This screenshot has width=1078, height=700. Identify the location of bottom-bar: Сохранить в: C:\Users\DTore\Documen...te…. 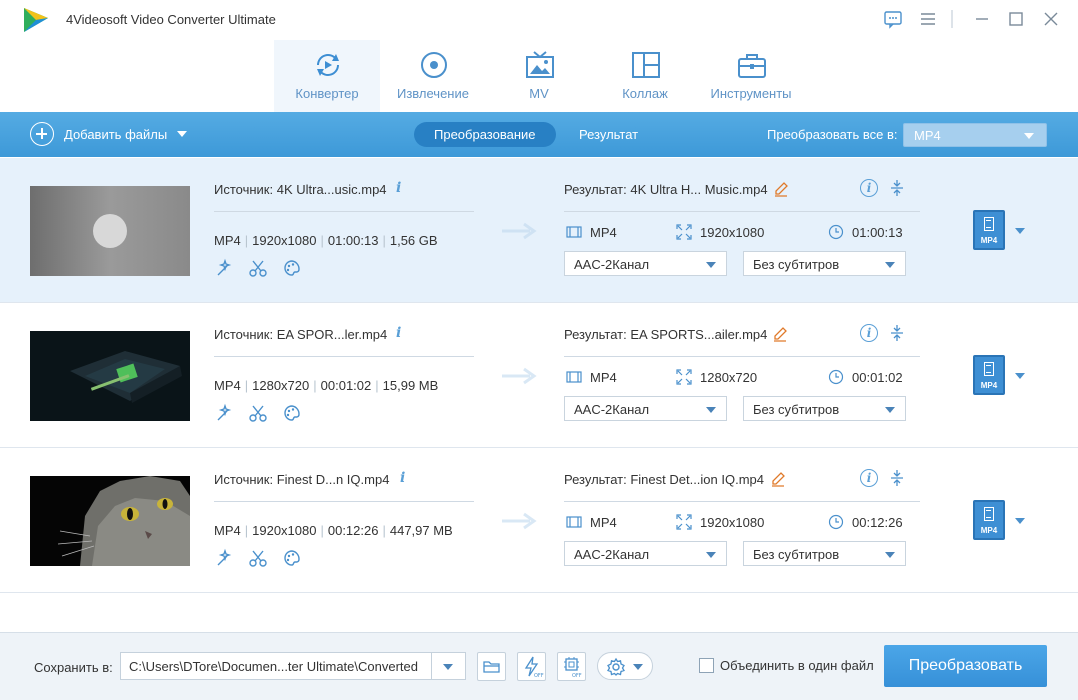
(539, 666).